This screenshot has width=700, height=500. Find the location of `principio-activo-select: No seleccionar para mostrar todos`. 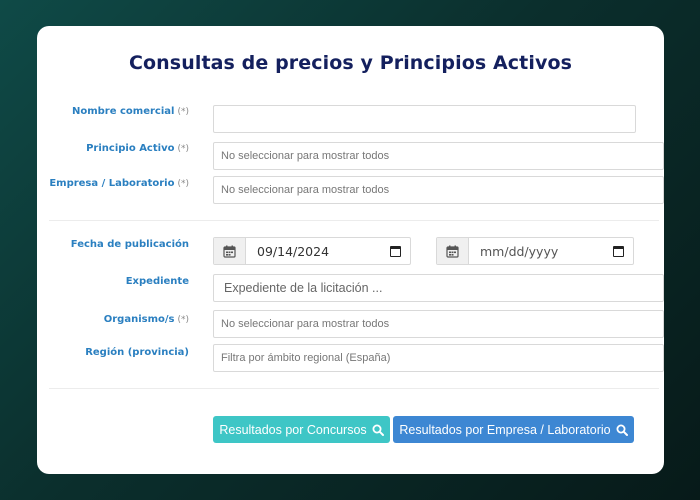

principio-activo-select: No seleccionar para mostrar todos is located at coordinates (438, 156).